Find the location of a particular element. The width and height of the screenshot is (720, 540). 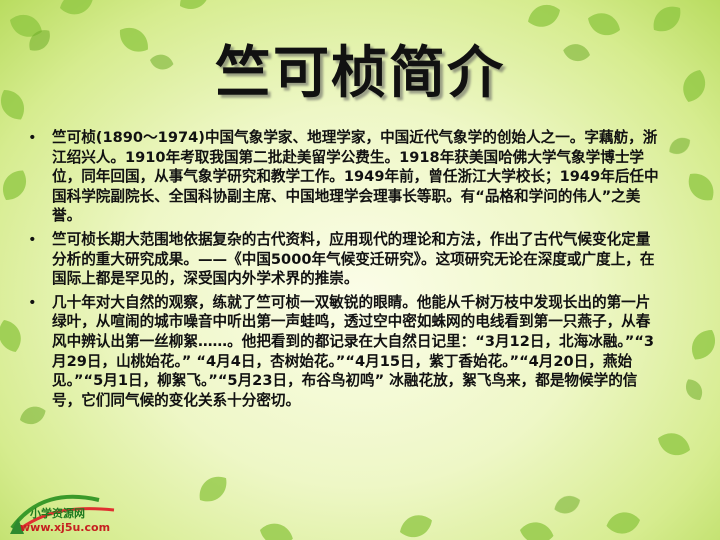

slide-title: 竺可桢简介 is located at coordinates (360, 73).